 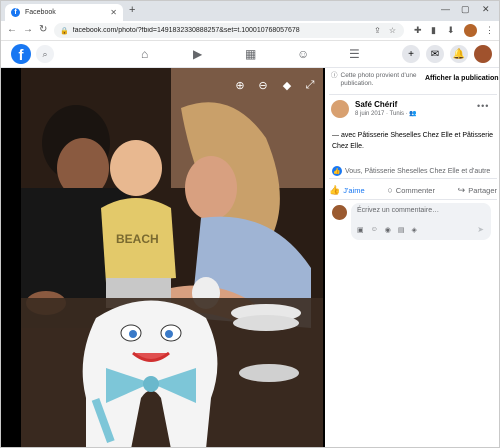 I want to click on extensions-puzzle-icon: ✚, so click(x=418, y=30).